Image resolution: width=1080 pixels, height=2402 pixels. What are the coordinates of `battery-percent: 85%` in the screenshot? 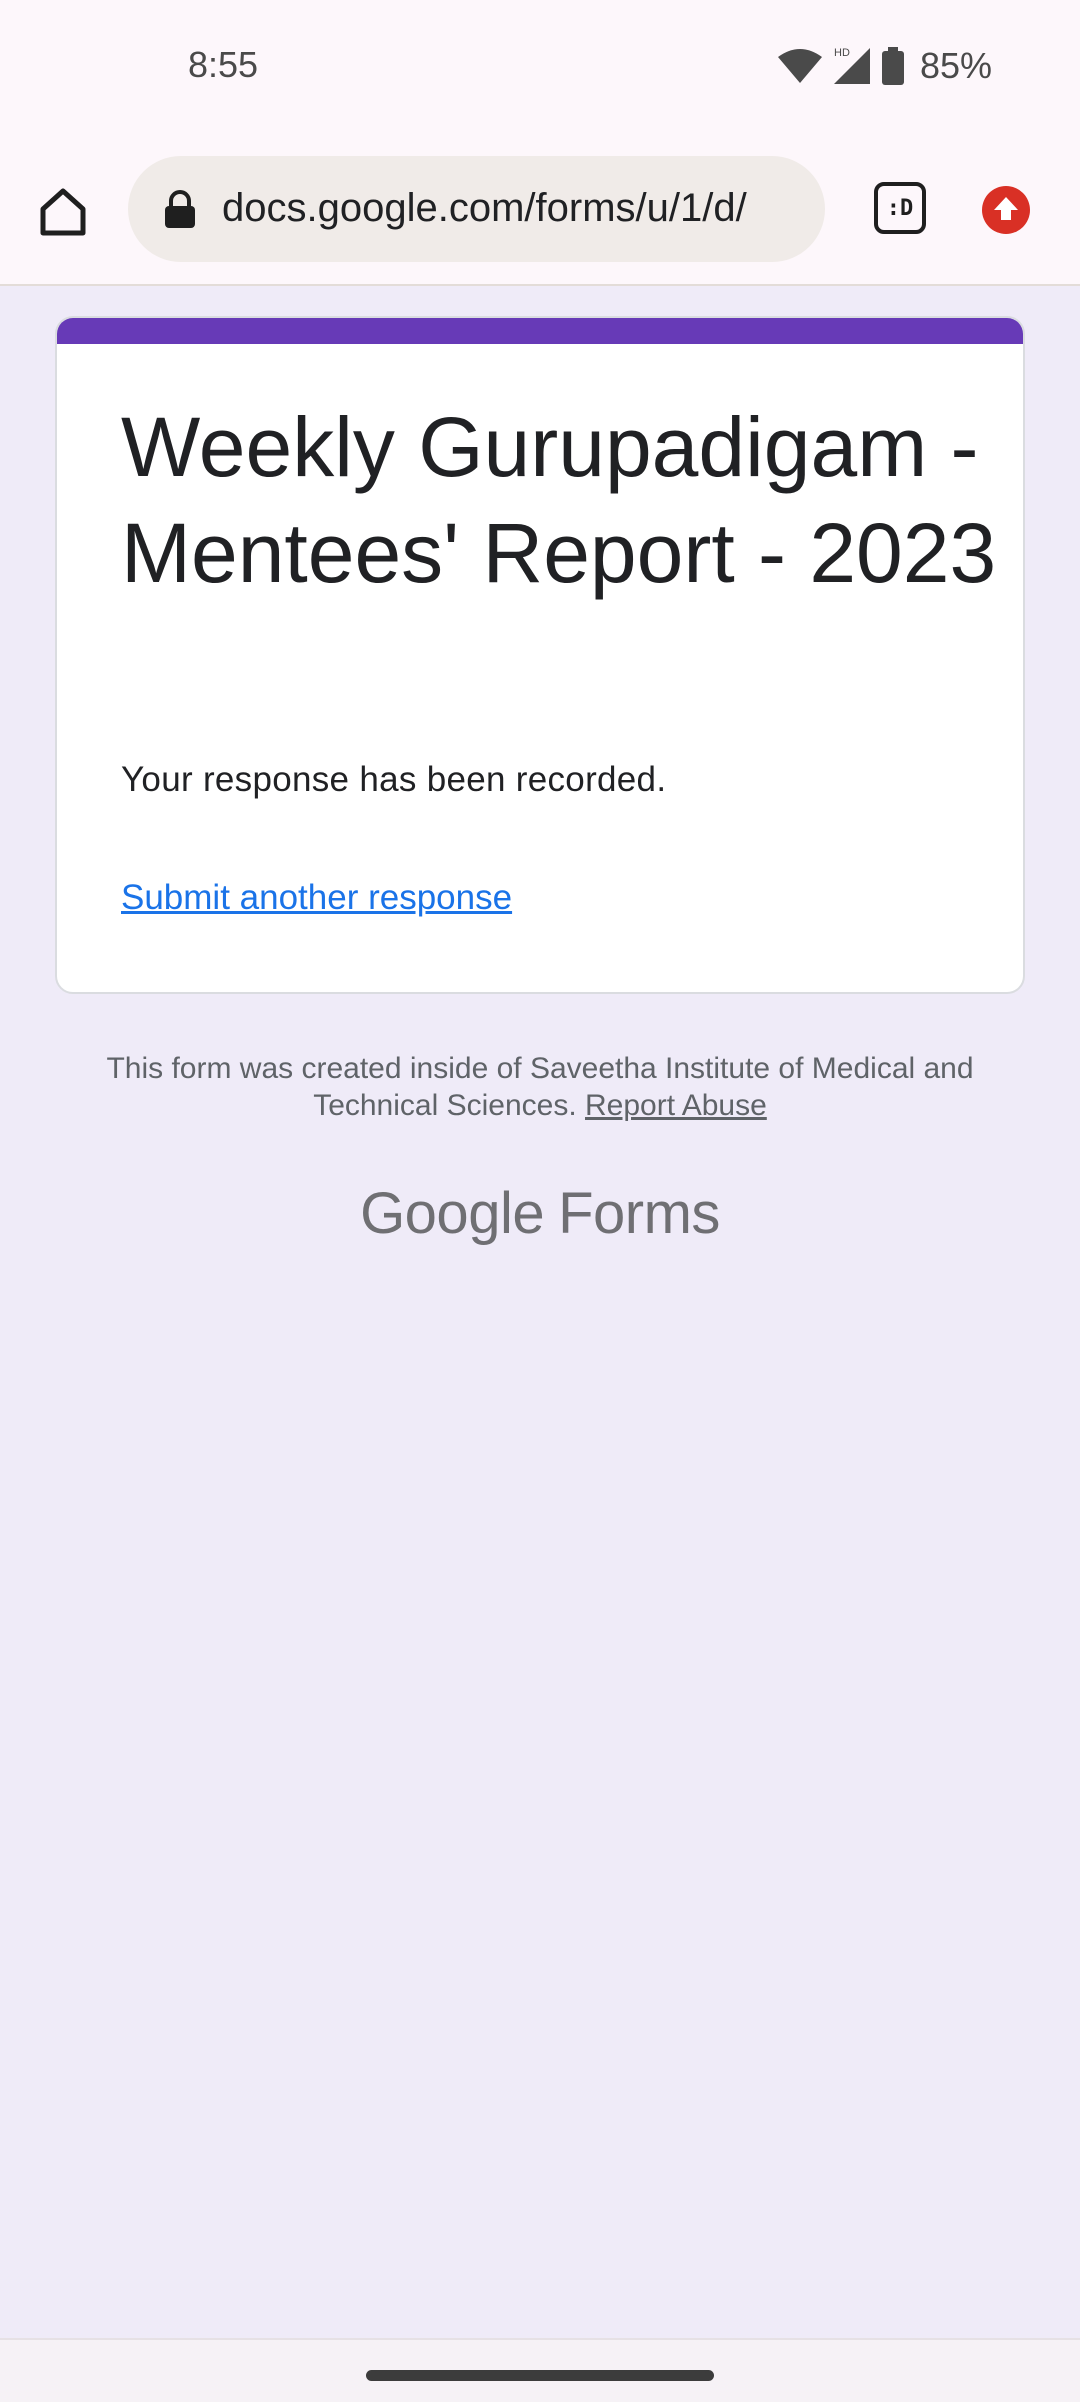 It's located at (955, 65).